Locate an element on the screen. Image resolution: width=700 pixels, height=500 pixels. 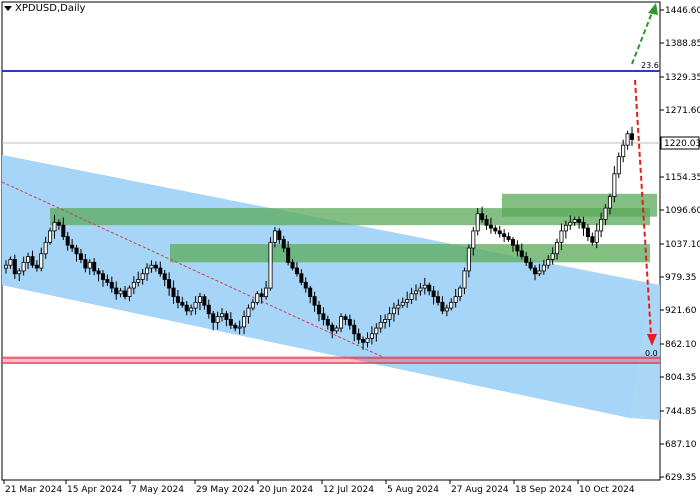
time-axis-label: 20 Jun 2024 is located at coordinates (286, 490).